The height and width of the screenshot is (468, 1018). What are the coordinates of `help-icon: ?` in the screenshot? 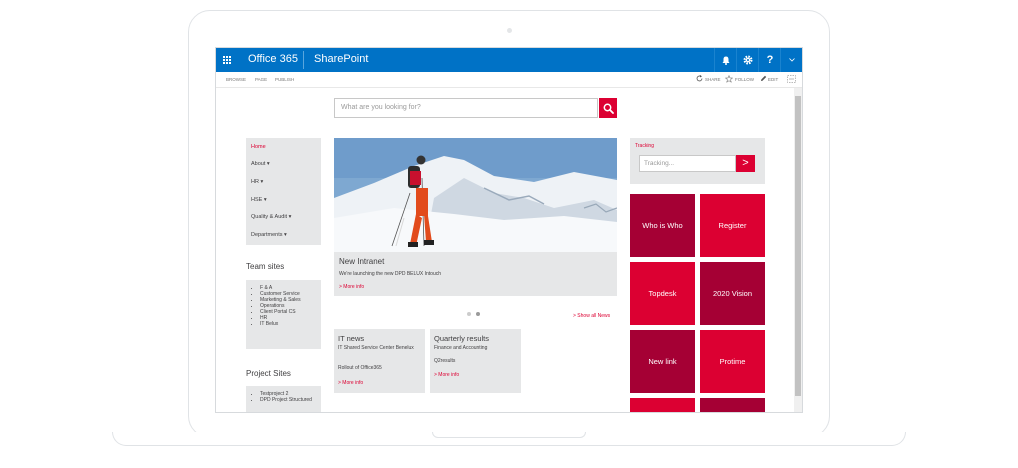 It's located at (770, 60).